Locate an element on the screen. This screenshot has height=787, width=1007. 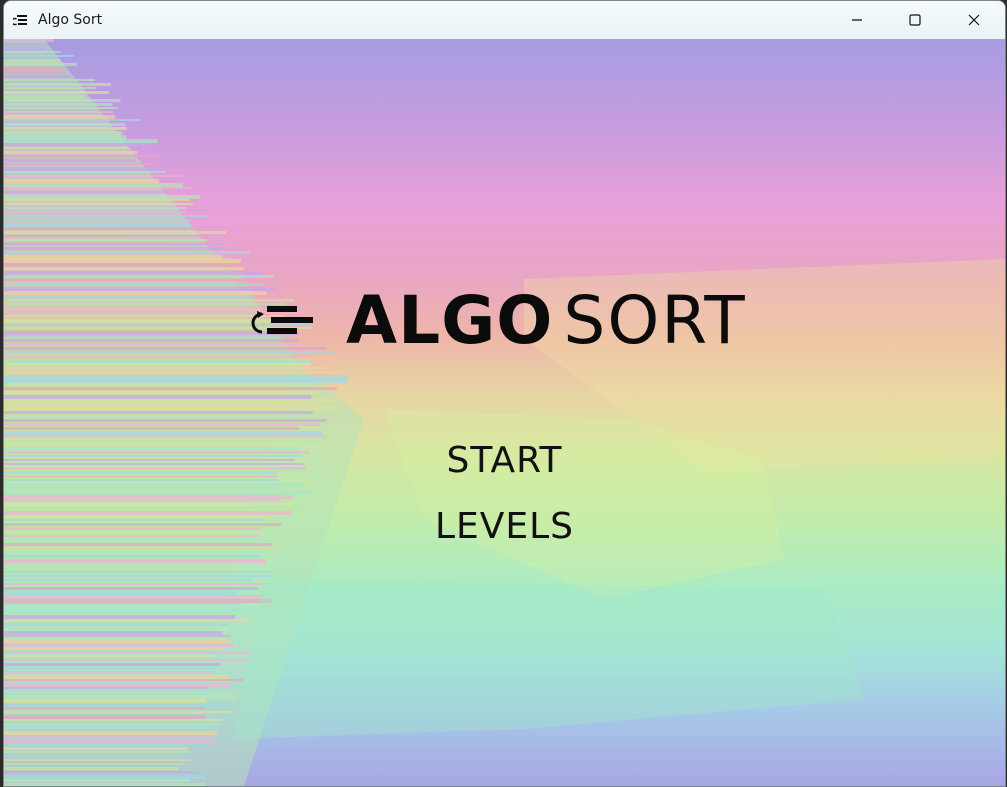
maximize-icon is located at coordinates (915, 20).